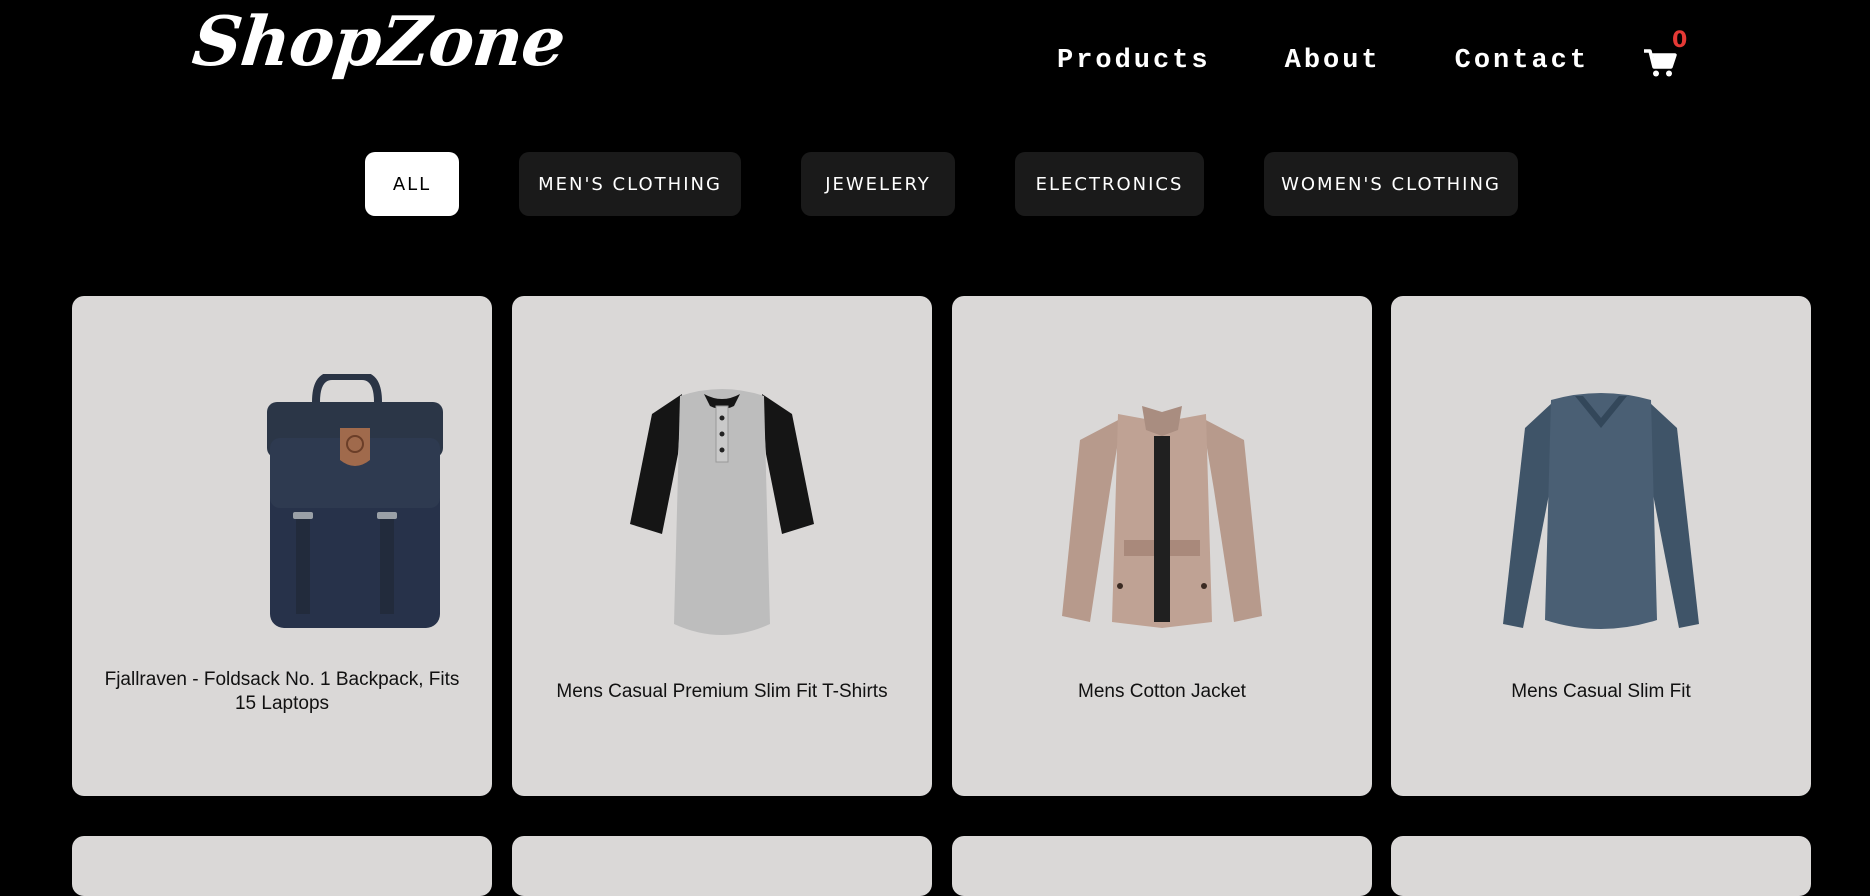 The width and height of the screenshot is (1870, 896). I want to click on product-title: Mens Casual Slim Fit, so click(1601, 691).